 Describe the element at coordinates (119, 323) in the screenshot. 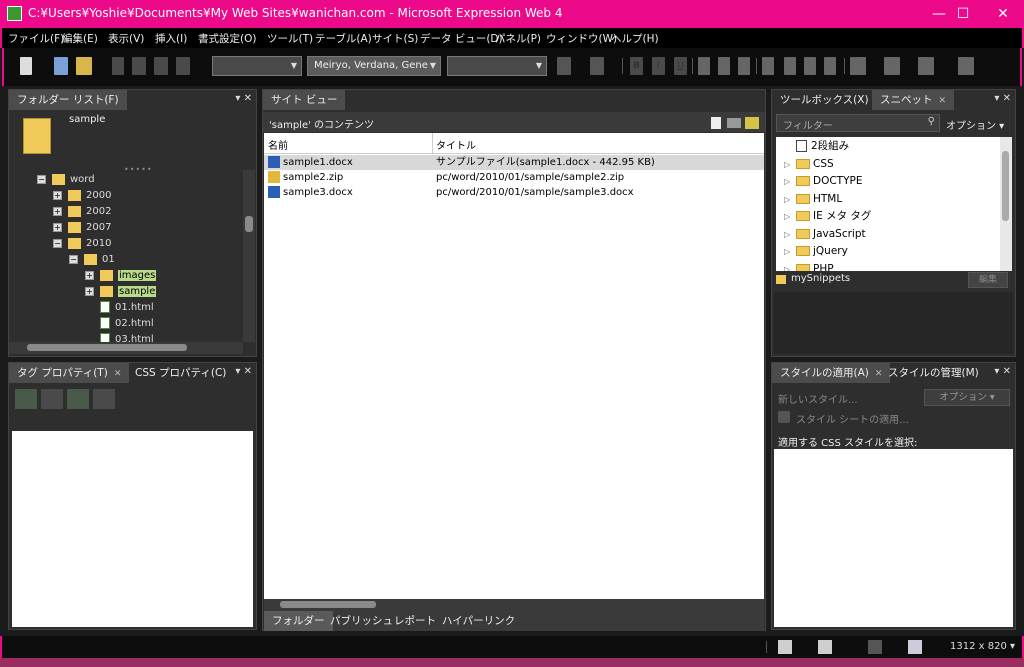

I see `tree-item: 02.html` at that location.